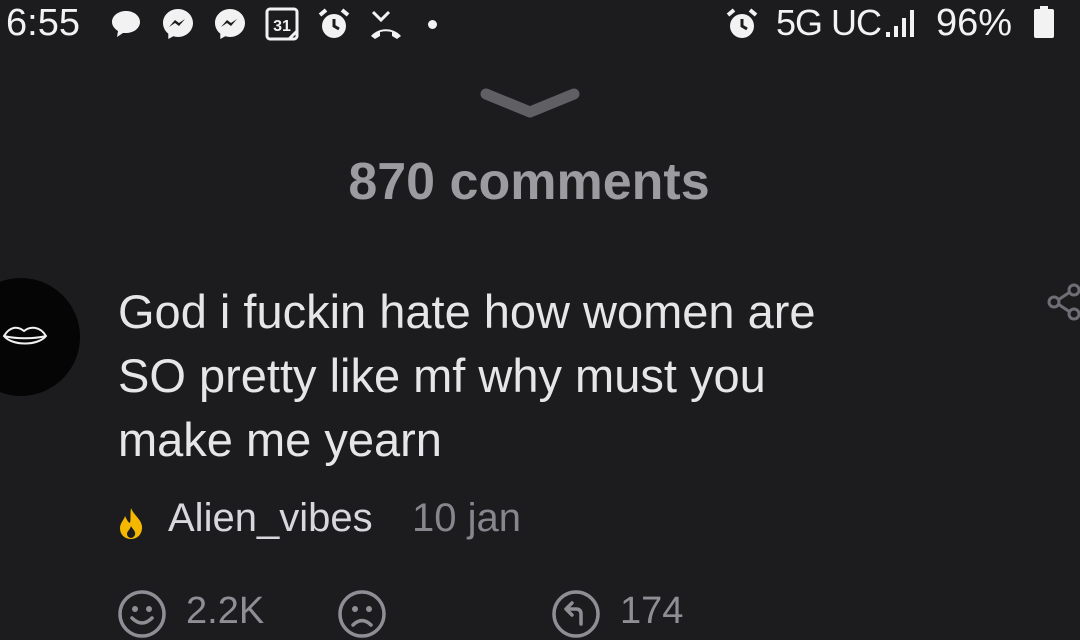 The width and height of the screenshot is (1080, 640). Describe the element at coordinates (900, 23) in the screenshot. I see `signal-icon` at that location.